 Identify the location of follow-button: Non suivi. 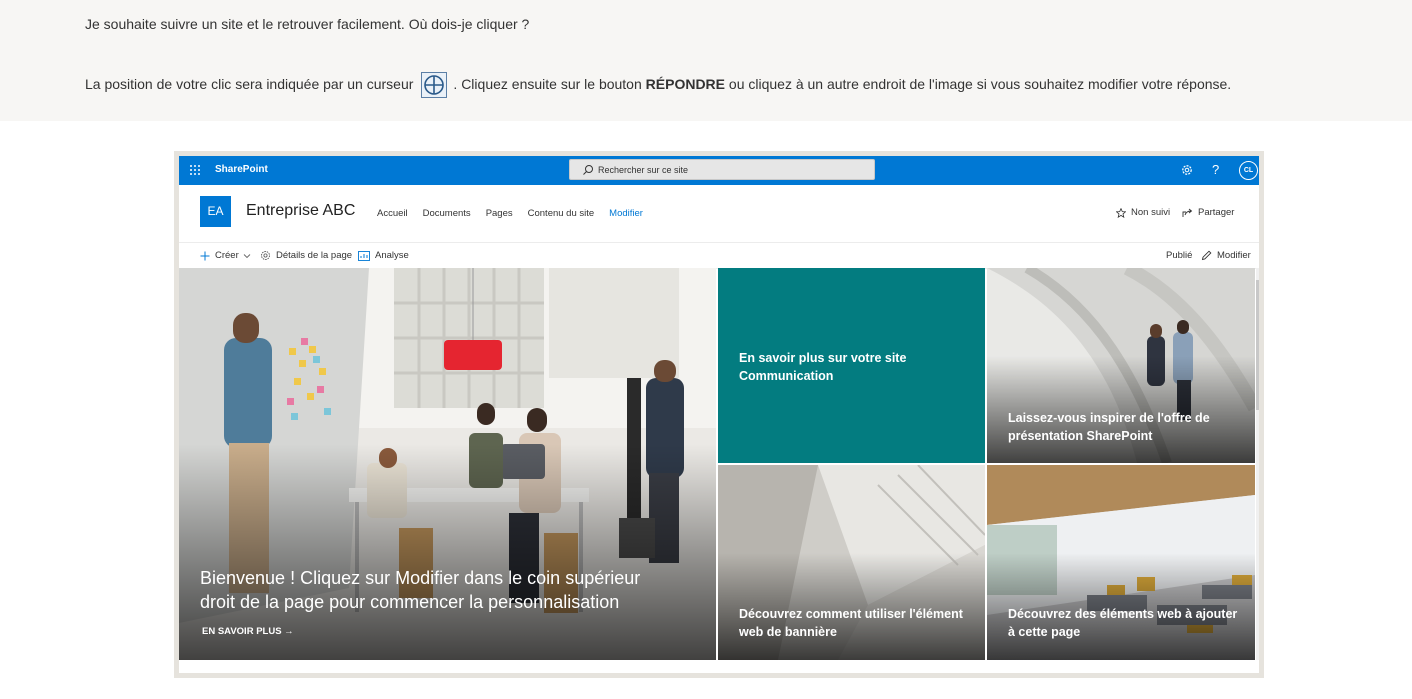
(1143, 212).